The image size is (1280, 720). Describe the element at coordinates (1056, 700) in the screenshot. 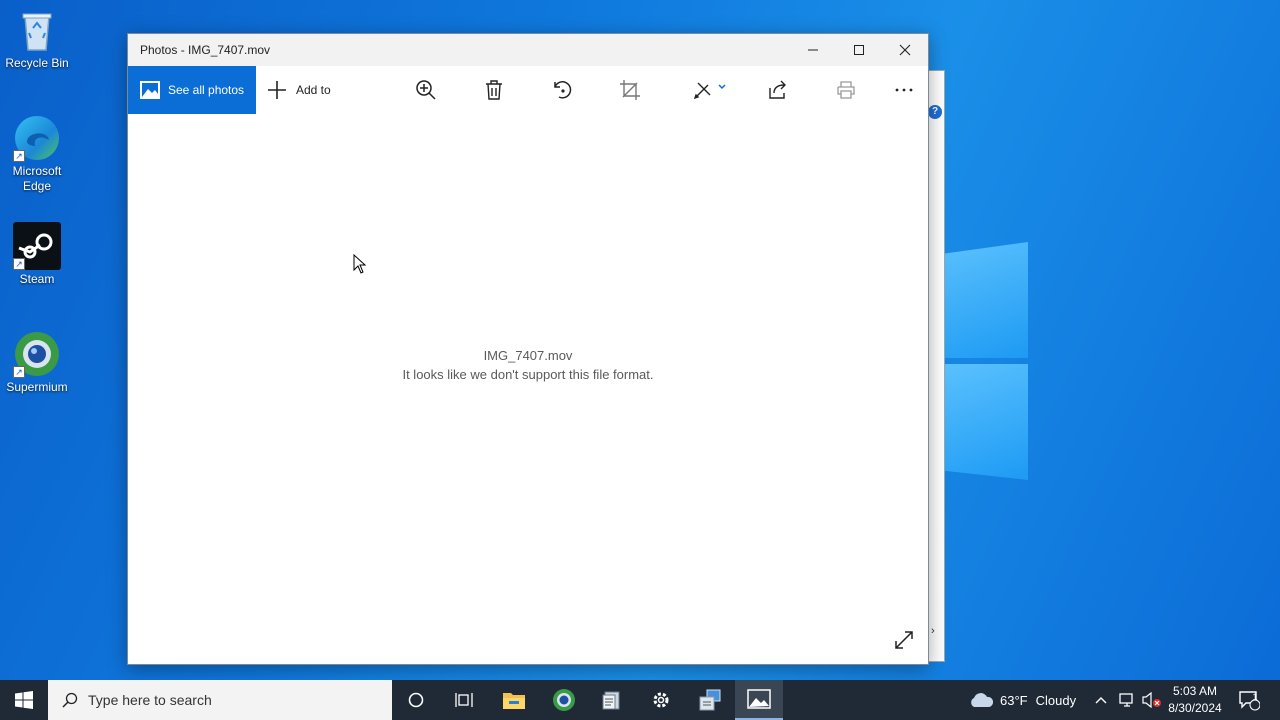

I see `weather-description: Cloudy` at that location.